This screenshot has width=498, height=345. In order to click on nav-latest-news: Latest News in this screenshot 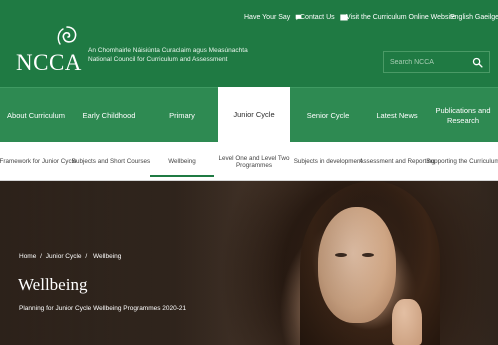, I will do `click(397, 115)`.